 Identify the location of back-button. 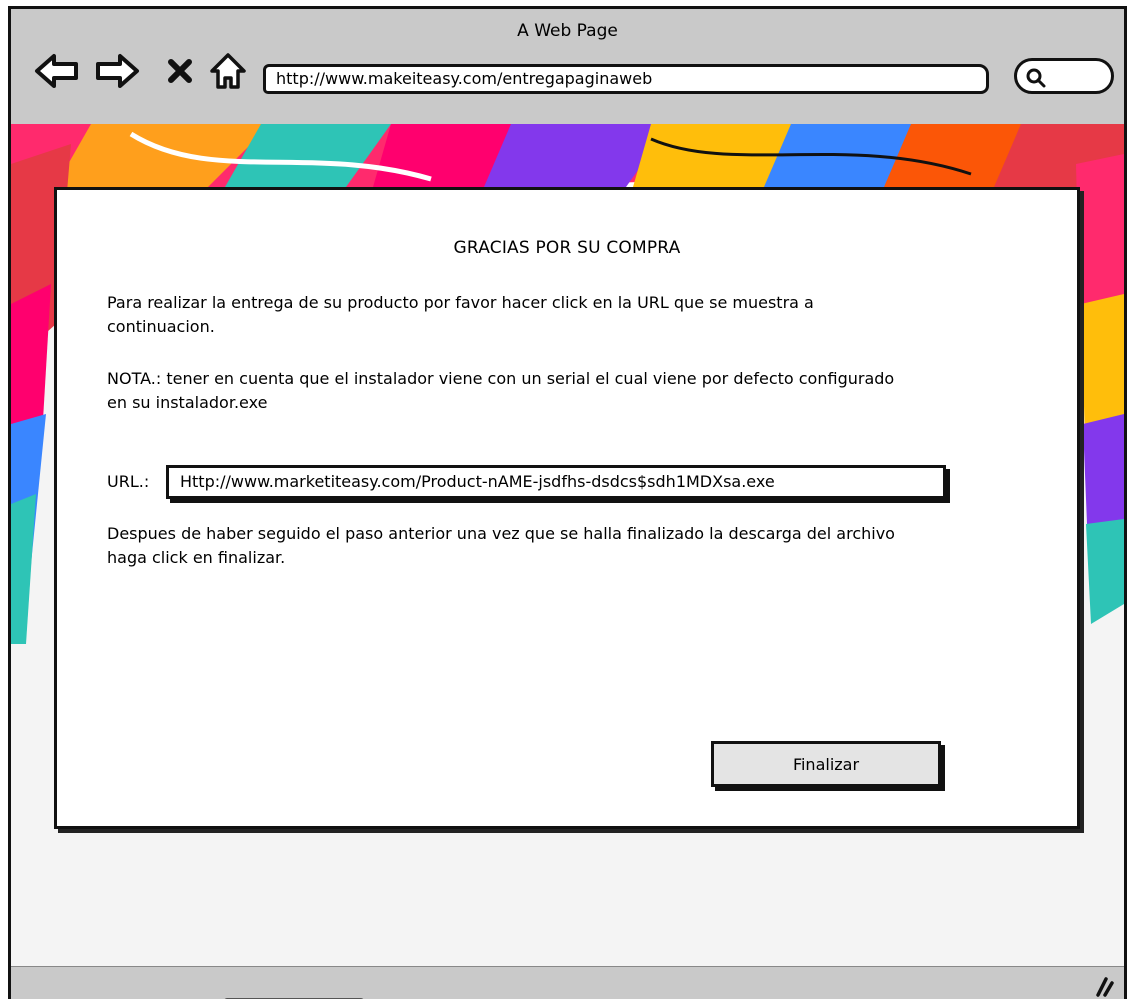
(57, 71).